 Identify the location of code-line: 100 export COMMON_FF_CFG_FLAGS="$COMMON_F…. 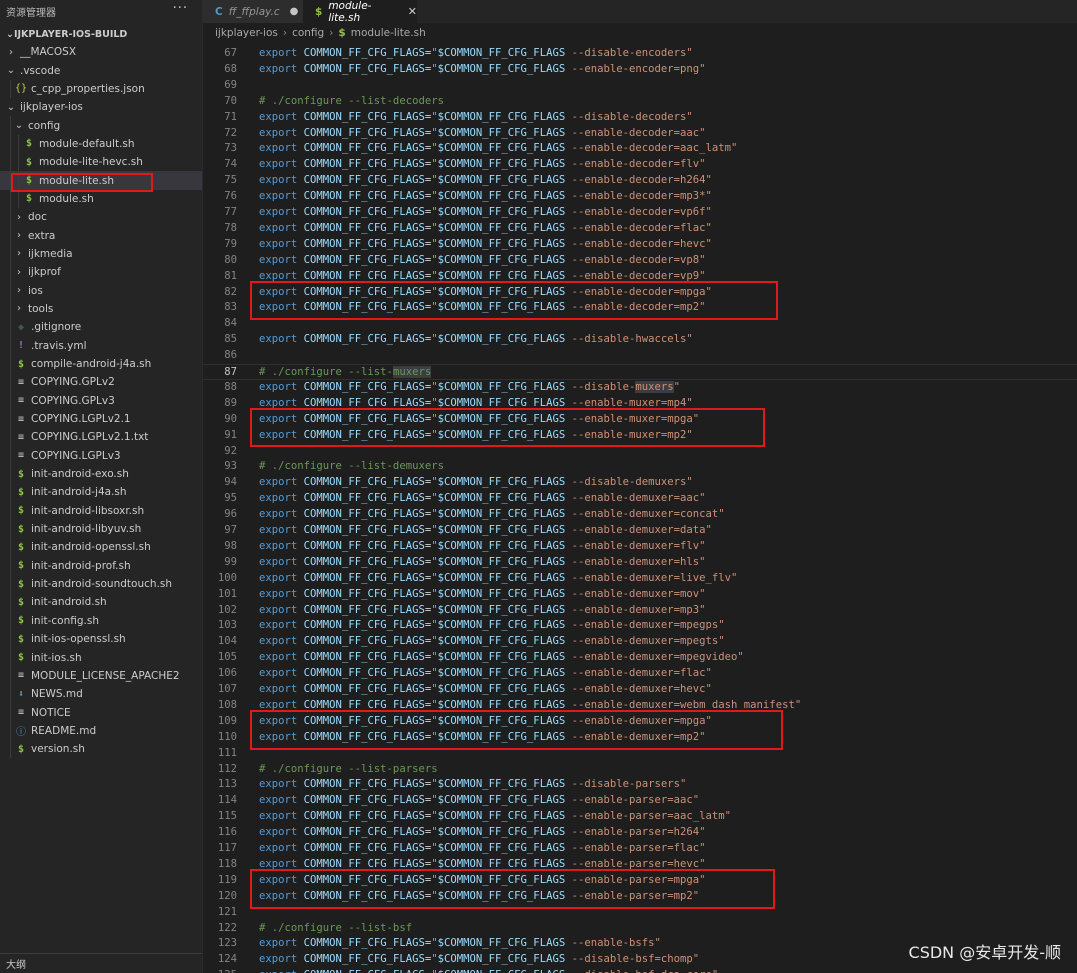
(640, 579).